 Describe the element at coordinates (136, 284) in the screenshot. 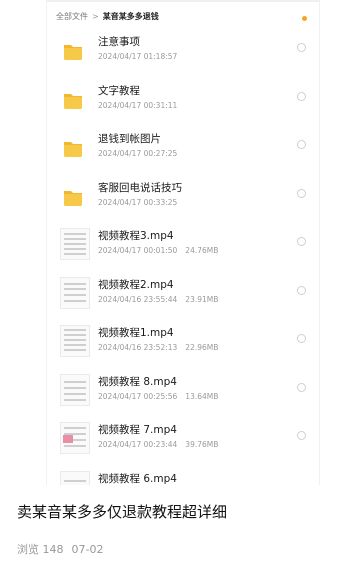

I see `file-name: 视频教程2.mp4` at that location.